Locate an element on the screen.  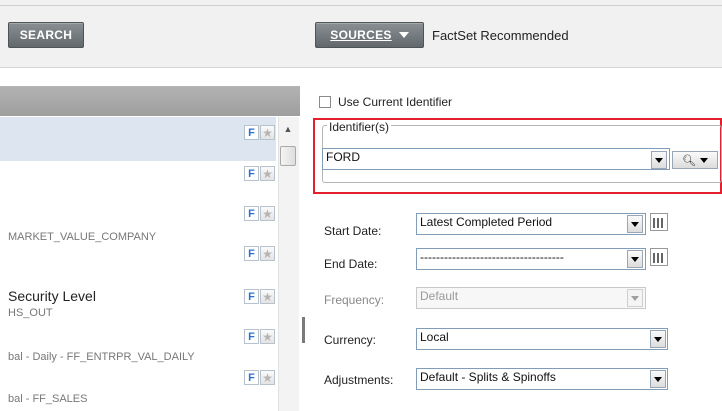
list-item-subtitle: bal - FF_SALES is located at coordinates (48, 399).